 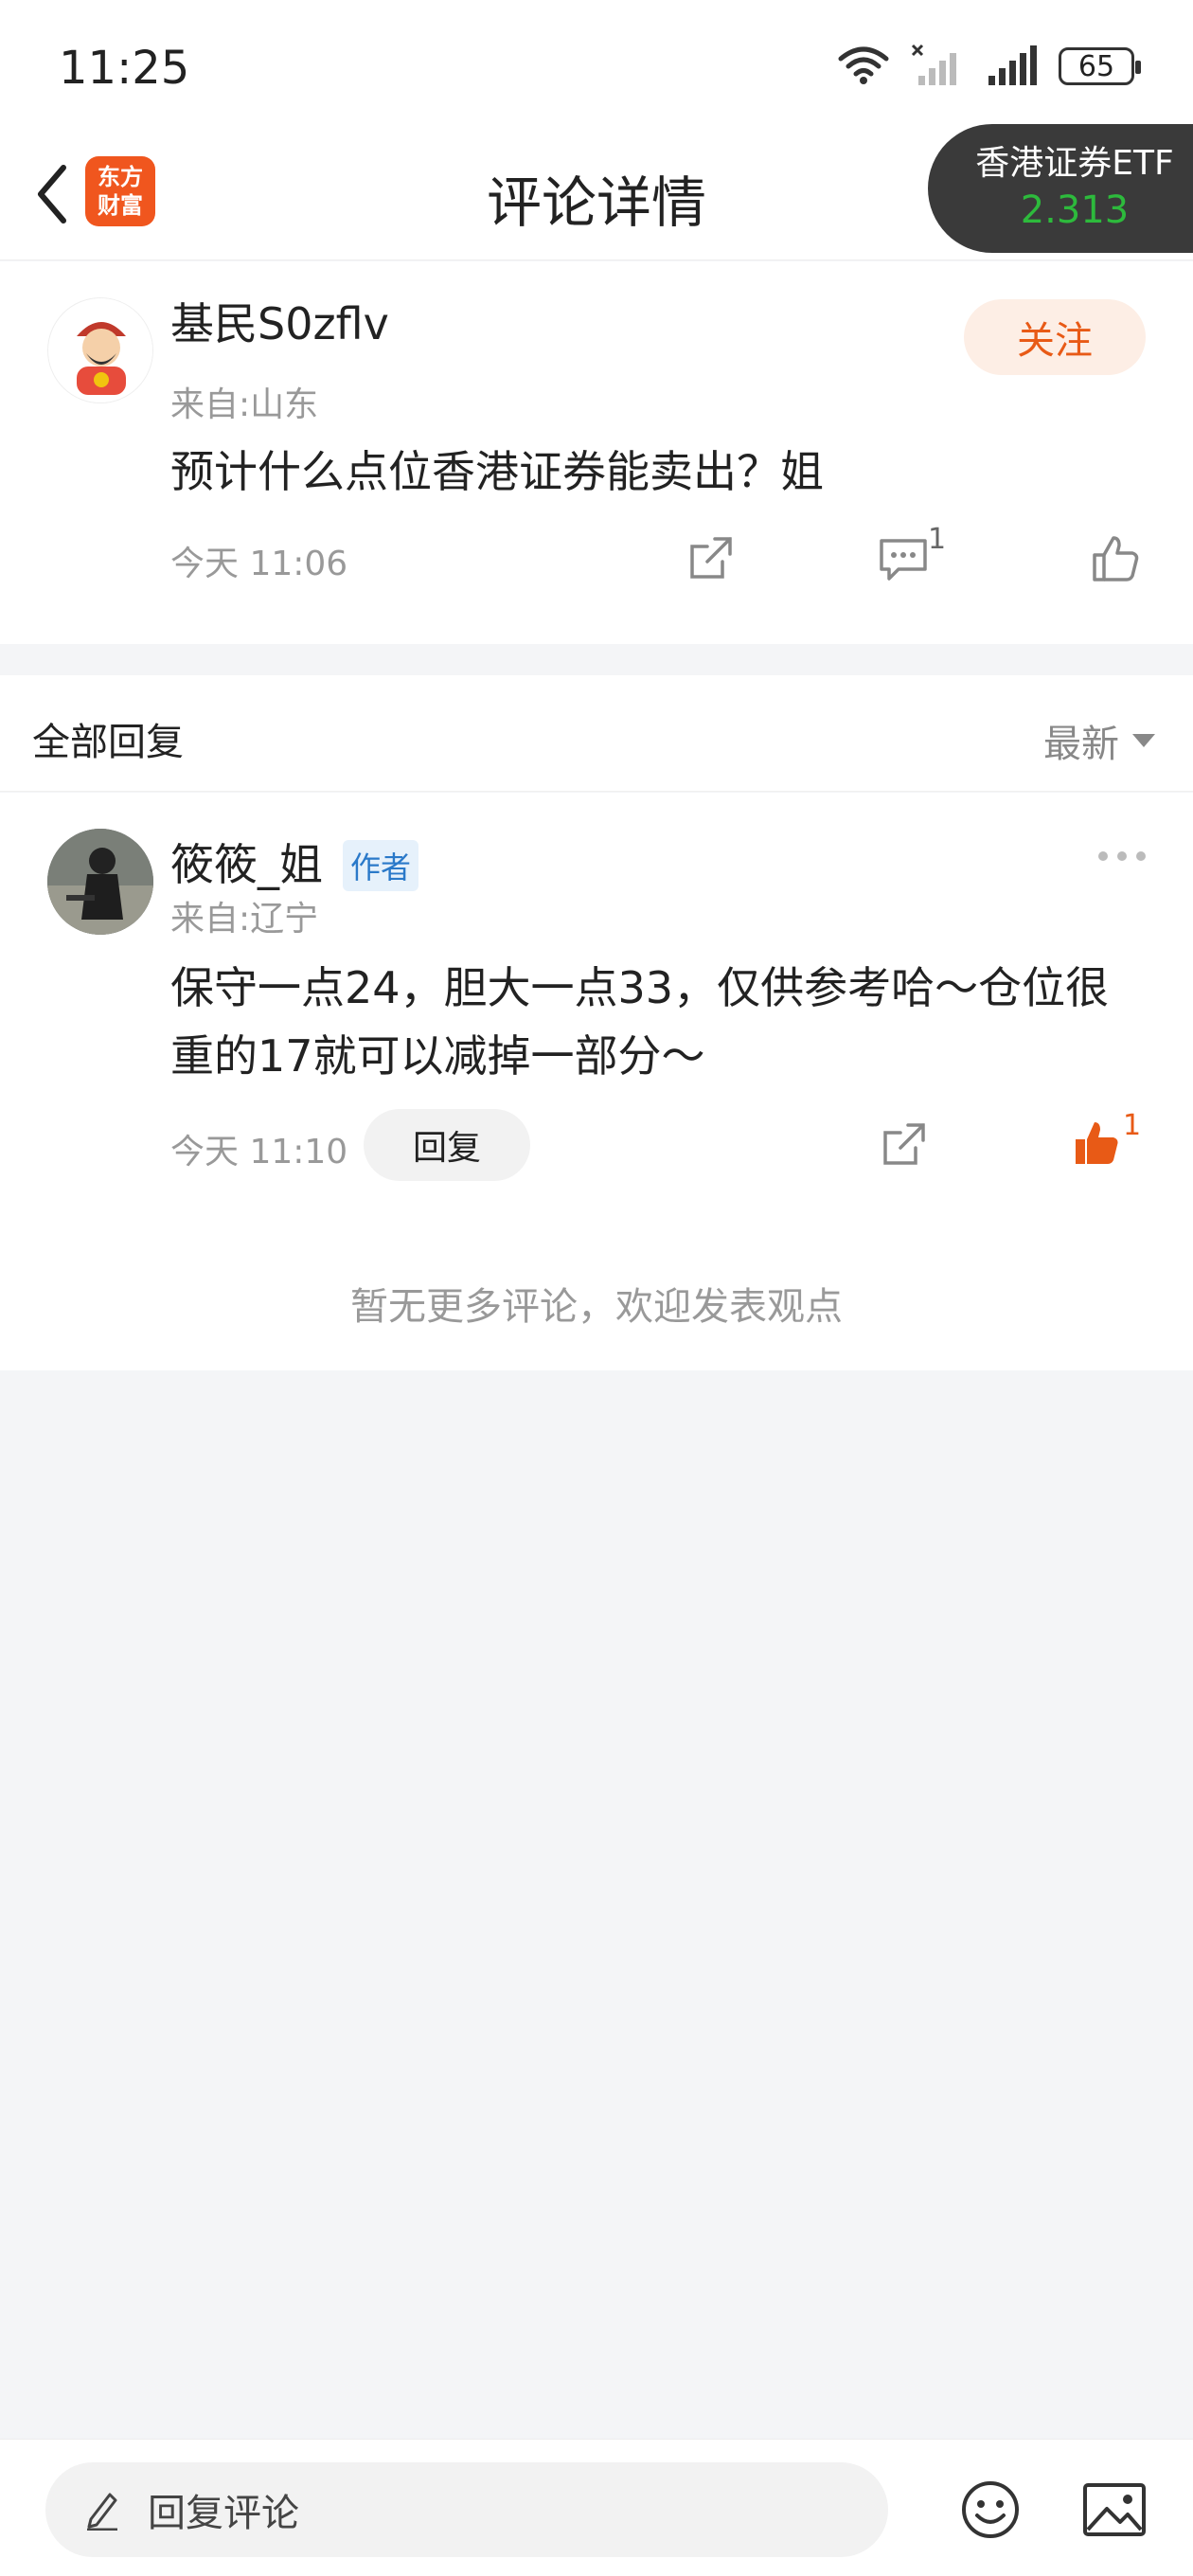 What do you see at coordinates (596, 733) in the screenshot?
I see `replies-header: 全部回复 最新` at bounding box center [596, 733].